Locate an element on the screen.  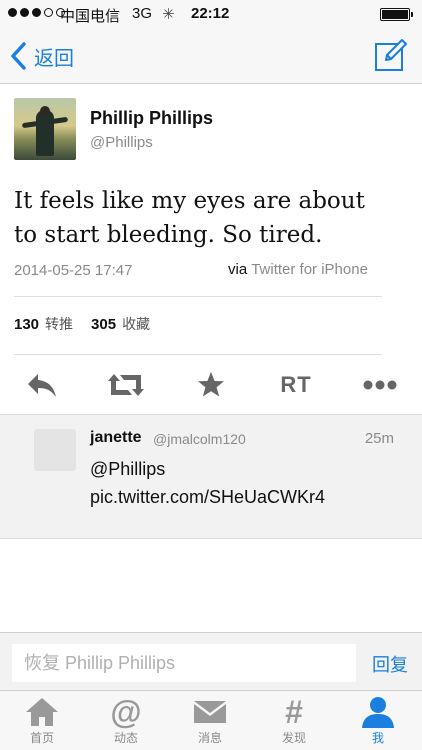
tweet-source: via Twitter for iPhone is located at coordinates (298, 269).